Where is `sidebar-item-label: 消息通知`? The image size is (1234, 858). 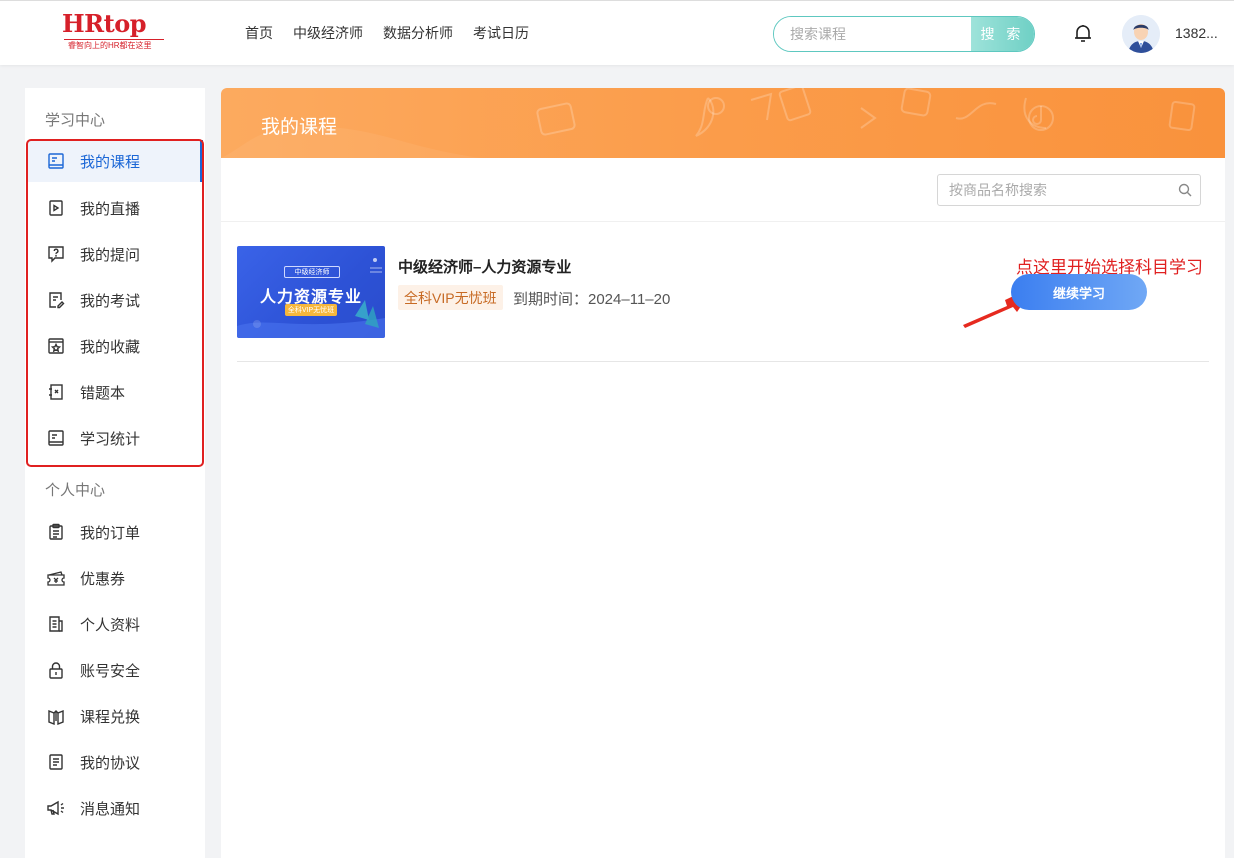
sidebar-item-label: 消息通知 is located at coordinates (110, 809).